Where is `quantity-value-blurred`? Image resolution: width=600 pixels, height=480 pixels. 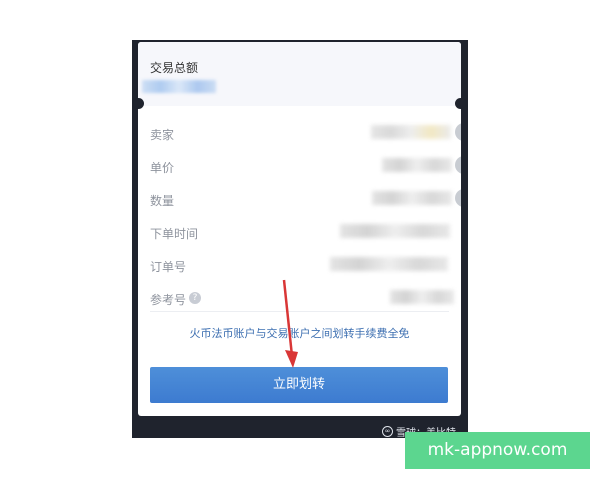 quantity-value-blurred is located at coordinates (412, 198).